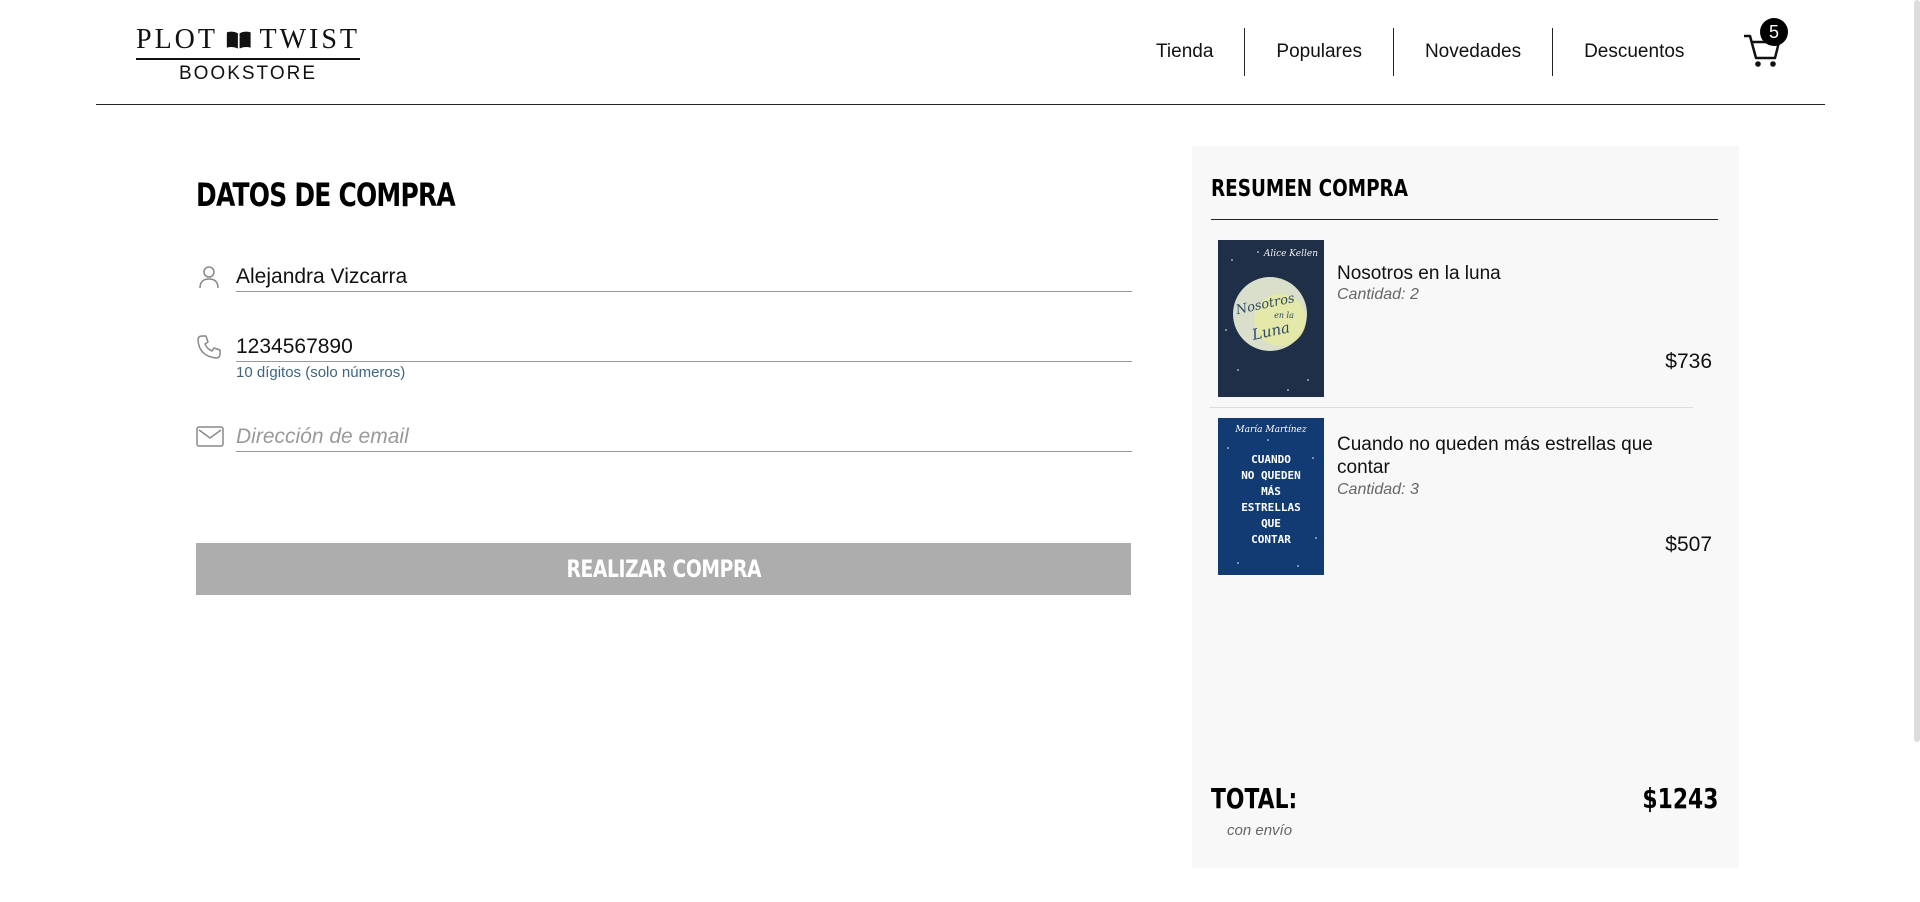  I want to click on brand-name-right: TWIST, so click(309, 39).